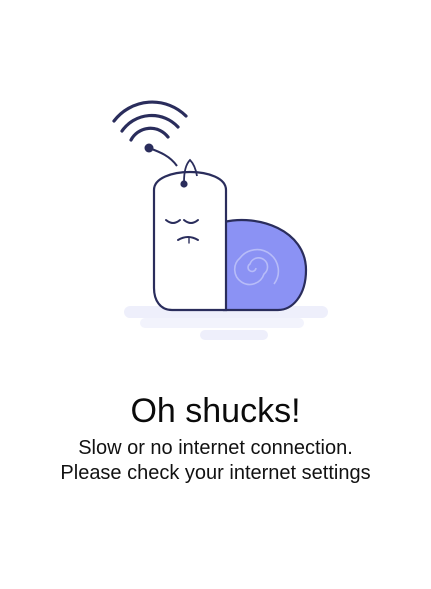  Describe the element at coordinates (215, 411) in the screenshot. I see `error-title: Oh shucks!` at that location.